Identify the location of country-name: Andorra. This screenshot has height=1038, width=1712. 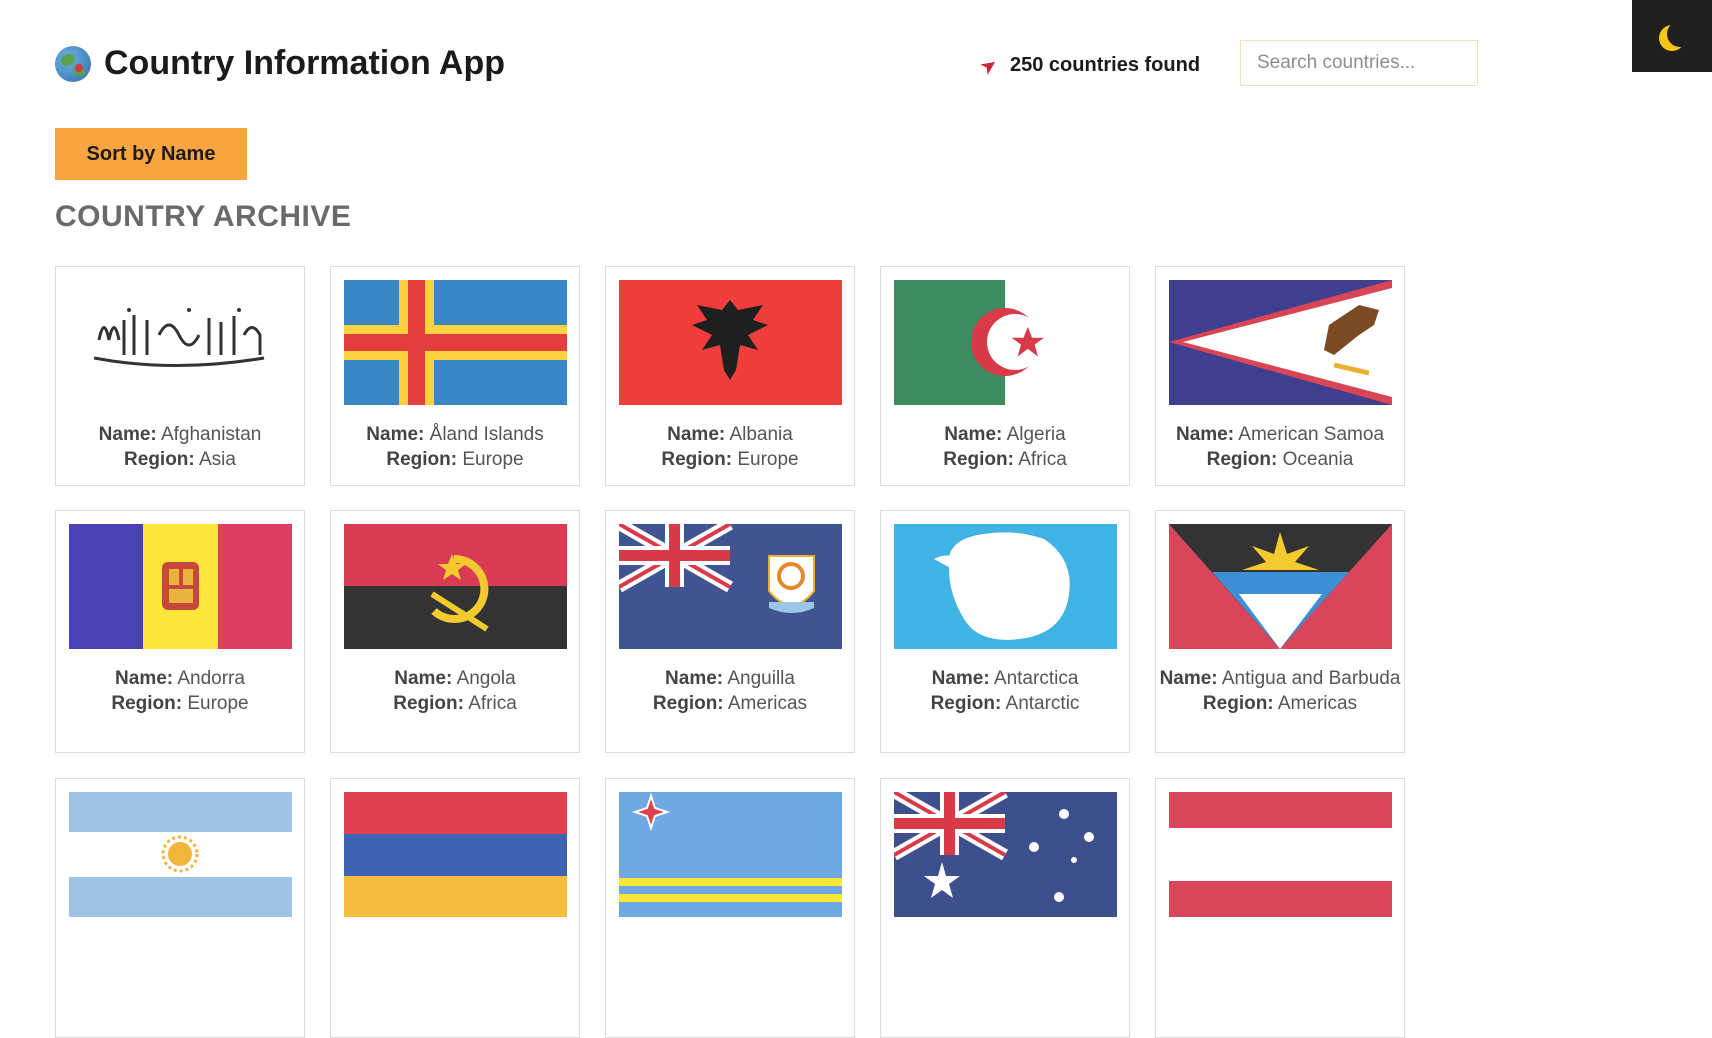
(211, 678).